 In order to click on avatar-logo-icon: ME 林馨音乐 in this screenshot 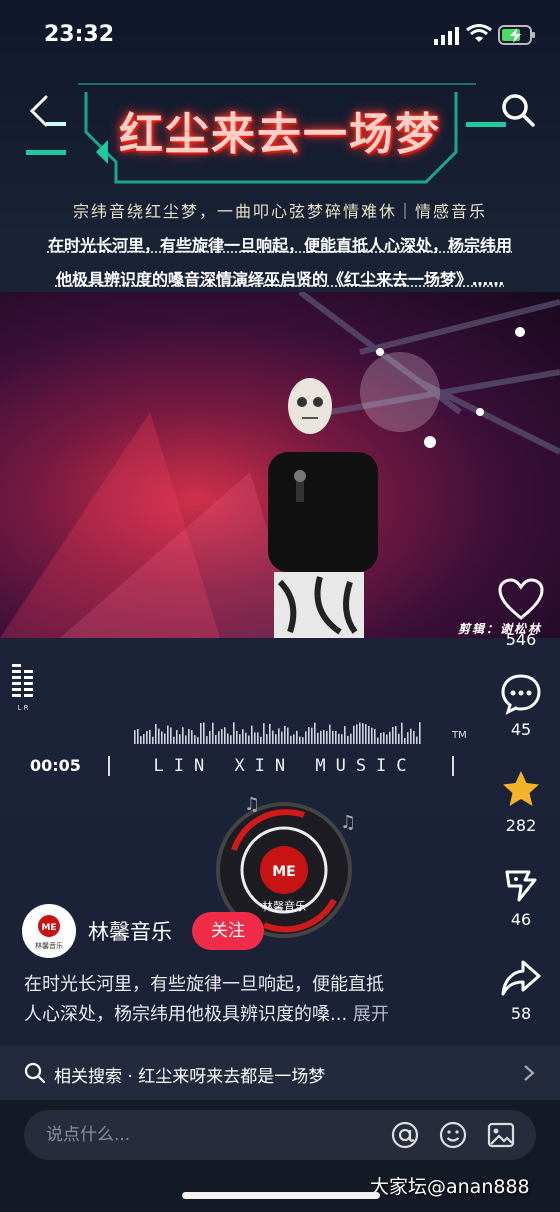, I will do `click(49, 932)`.